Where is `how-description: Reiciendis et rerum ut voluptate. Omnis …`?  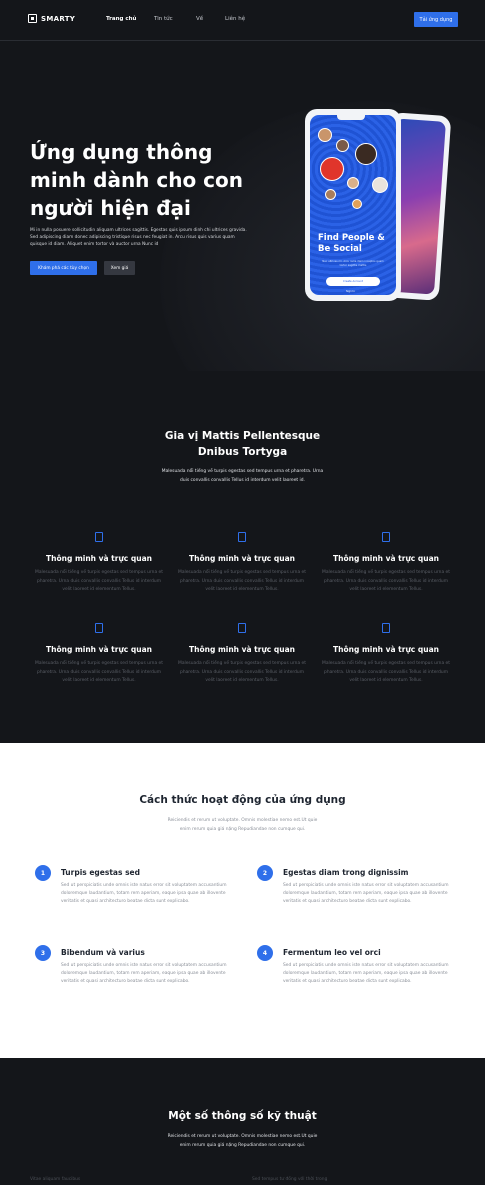
how-description: Reiciendis et rerum ut voluptate. Omnis … is located at coordinates (242, 825).